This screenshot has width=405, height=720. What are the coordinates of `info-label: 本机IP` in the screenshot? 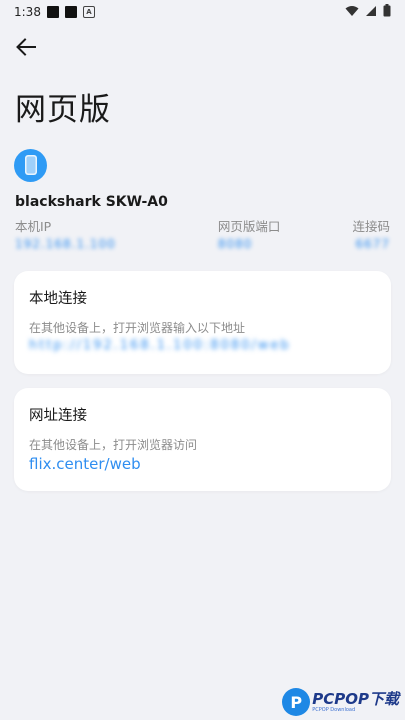 It's located at (33, 226).